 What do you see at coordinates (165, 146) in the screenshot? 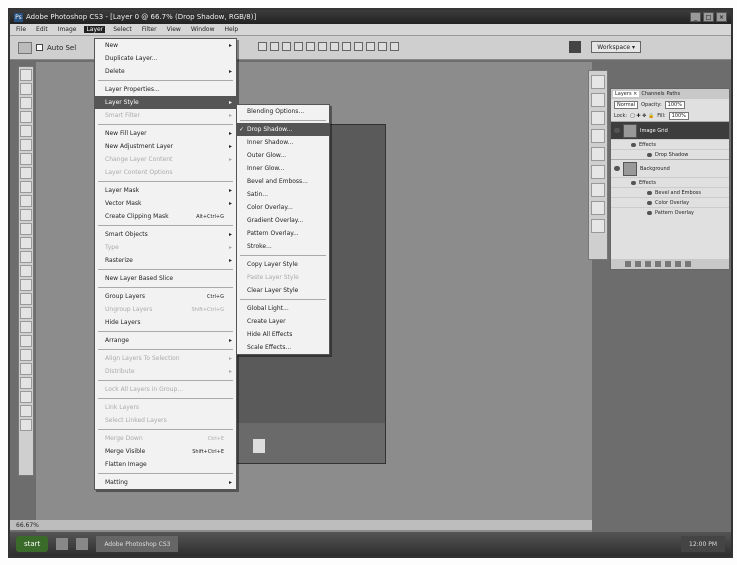
I see `layer-menu-item-new-adjustment-layer: New Adjustment Layer ▸` at bounding box center [165, 146].